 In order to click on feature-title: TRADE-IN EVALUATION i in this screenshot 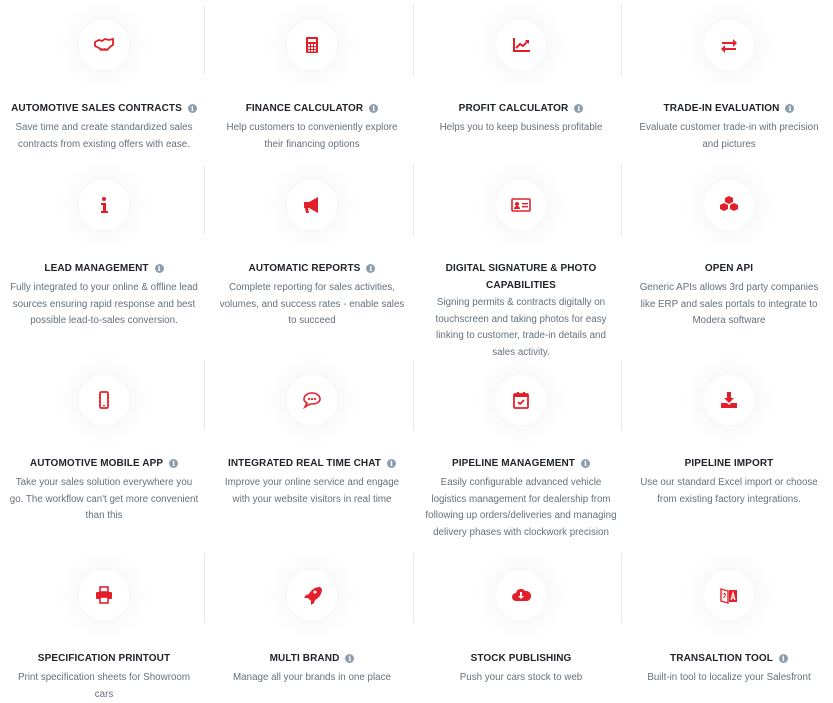, I will do `click(729, 108)`.